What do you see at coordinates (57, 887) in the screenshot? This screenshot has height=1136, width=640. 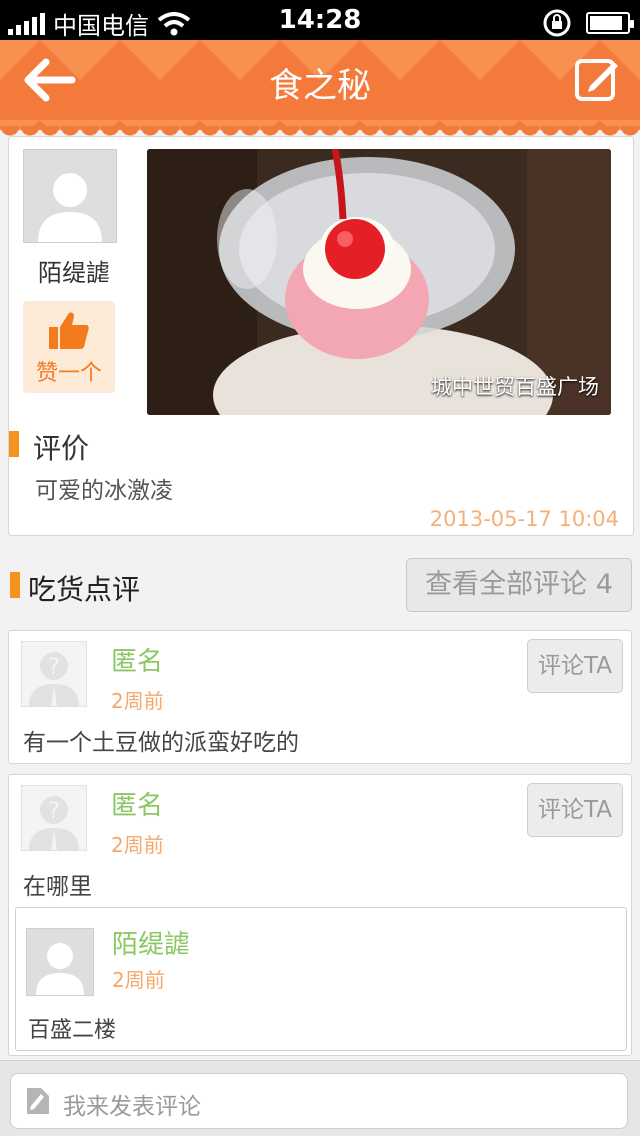 I see `comment-text: 在哪里` at bounding box center [57, 887].